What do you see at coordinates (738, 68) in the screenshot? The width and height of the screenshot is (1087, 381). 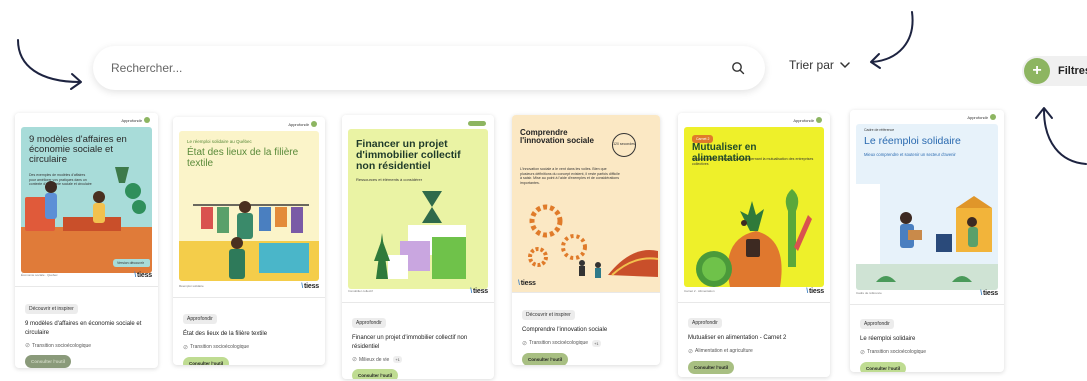 I see `search-icon` at bounding box center [738, 68].